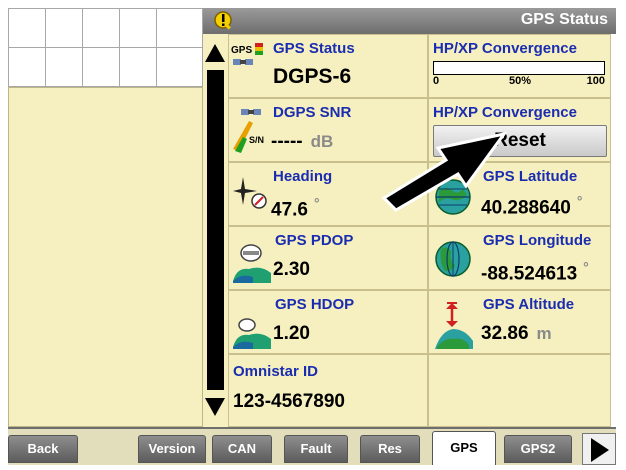 This screenshot has height=470, width=626. What do you see at coordinates (314, 48) in the screenshot?
I see `gps-status-title: GPS Status` at bounding box center [314, 48].